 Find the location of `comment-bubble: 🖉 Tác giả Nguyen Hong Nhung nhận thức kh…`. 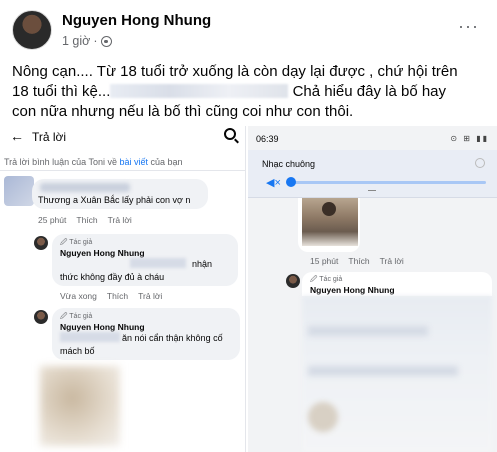

comment-bubble: 🖉 Tác giả Nguyen Hong Nhung nhận thức kh… is located at coordinates (145, 260).